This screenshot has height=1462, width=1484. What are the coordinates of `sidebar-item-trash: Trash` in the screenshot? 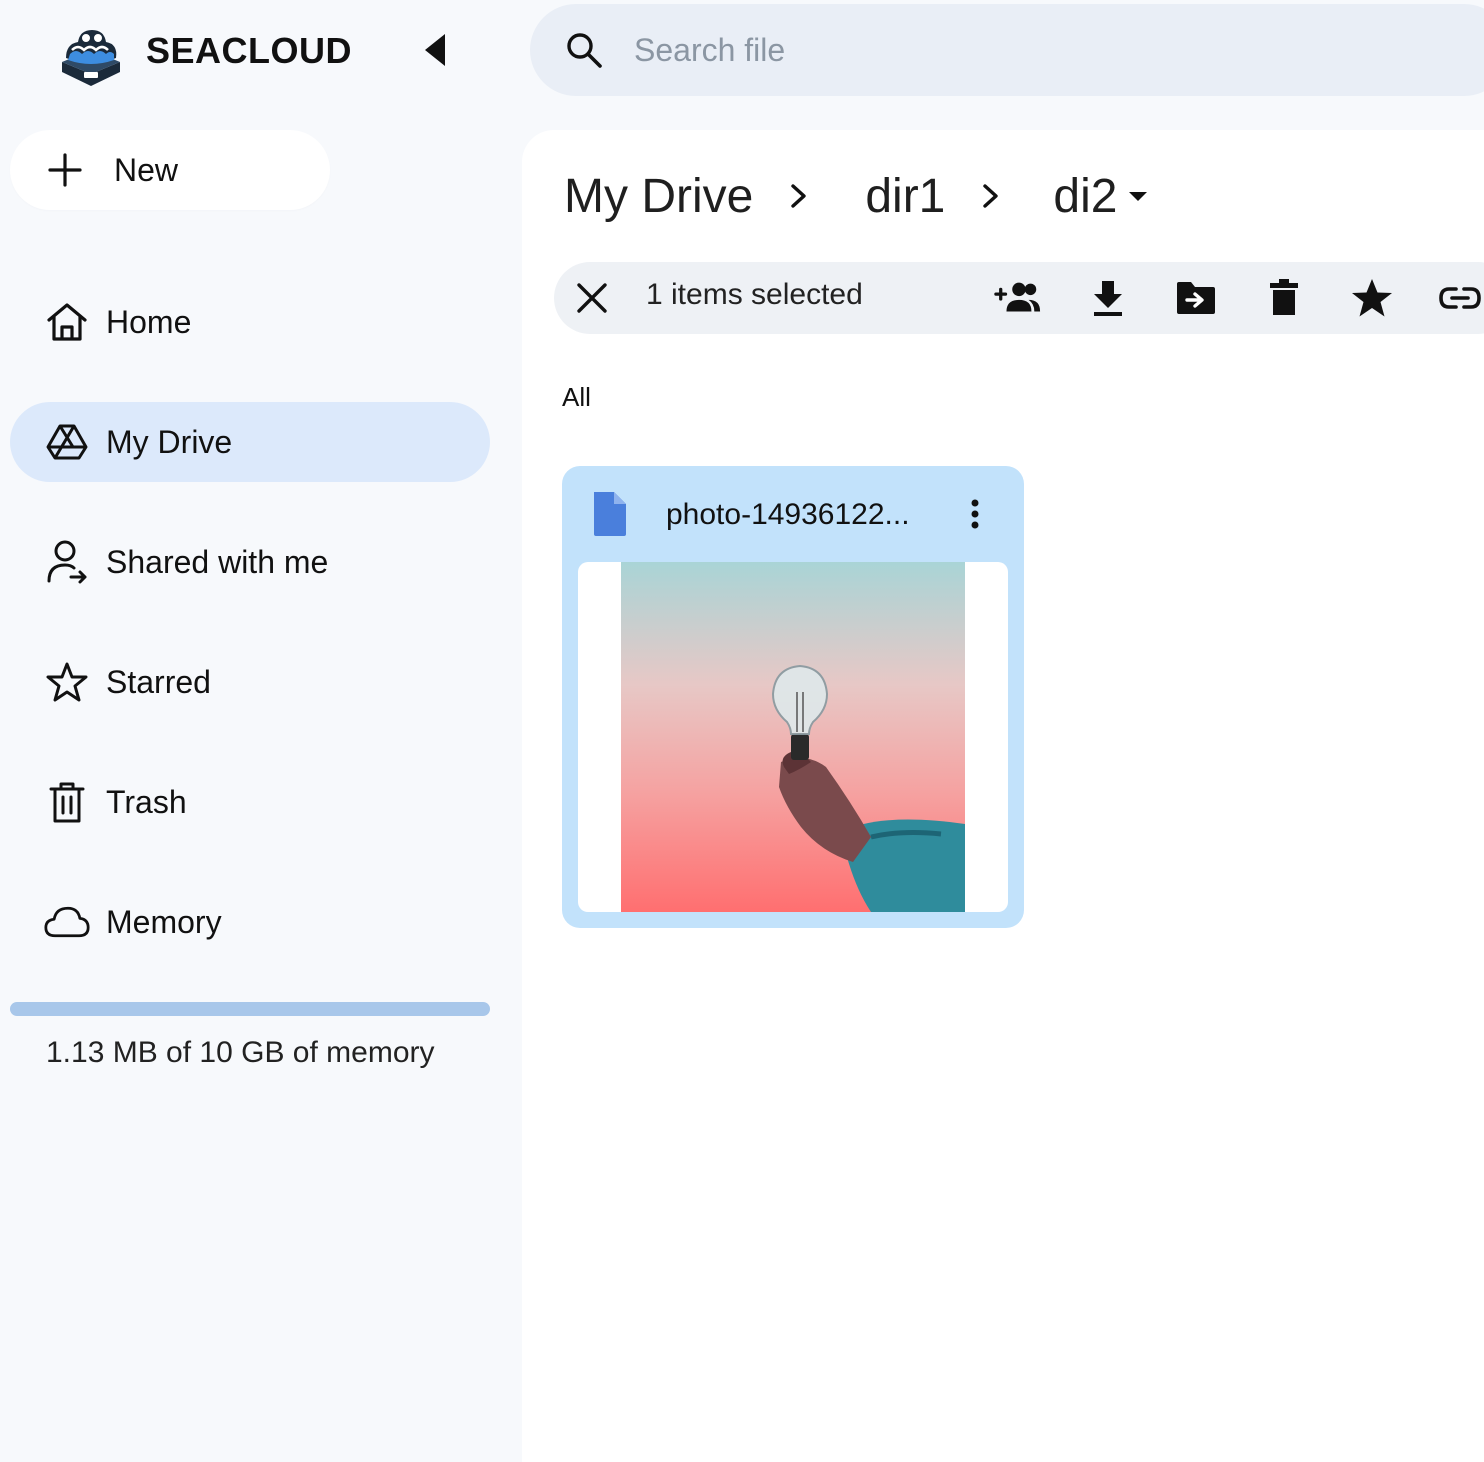 It's located at (250, 802).